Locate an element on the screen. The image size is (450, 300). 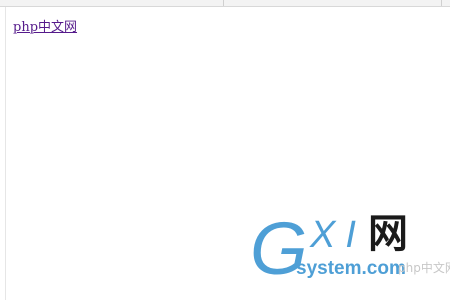
toolbar-strip is located at coordinates (225, 3).